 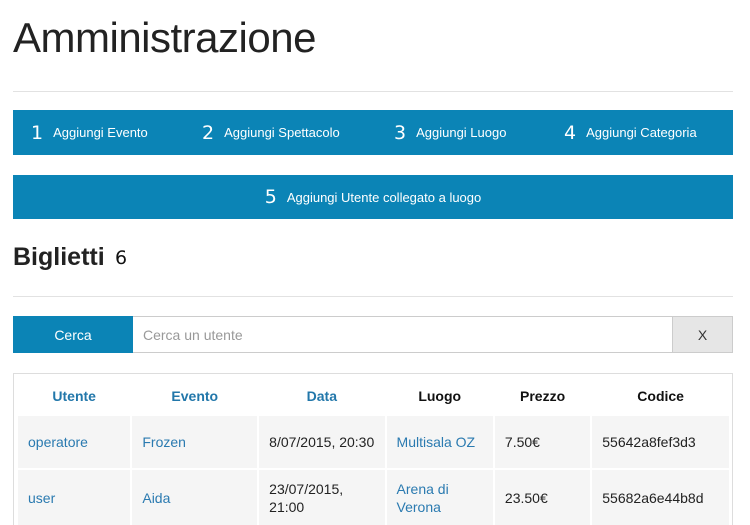 What do you see at coordinates (74, 442) in the screenshot?
I see `cell-user: operatore` at bounding box center [74, 442].